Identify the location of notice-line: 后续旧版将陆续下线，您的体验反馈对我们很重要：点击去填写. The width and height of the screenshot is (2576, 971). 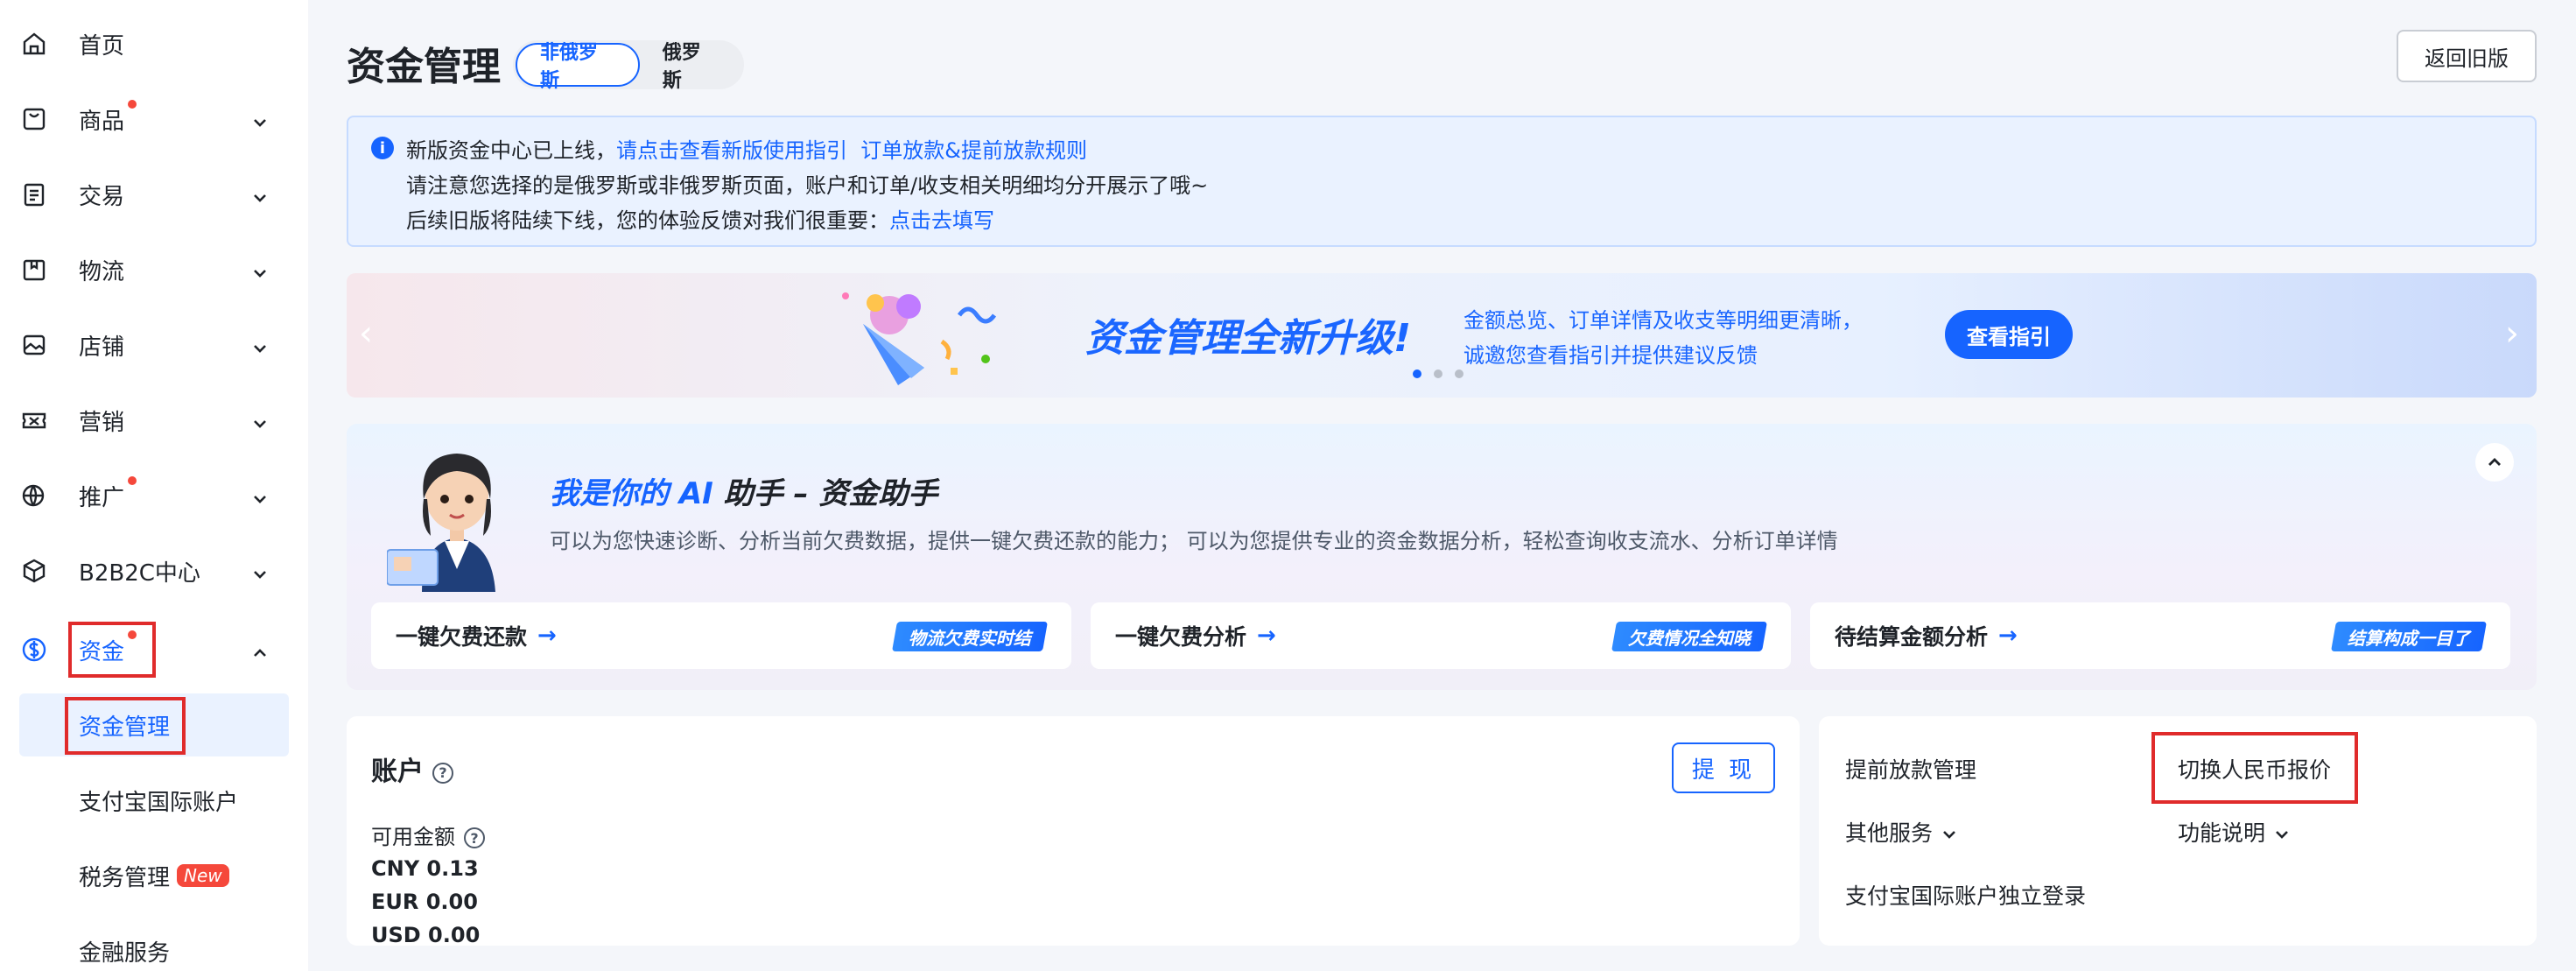
(700, 219).